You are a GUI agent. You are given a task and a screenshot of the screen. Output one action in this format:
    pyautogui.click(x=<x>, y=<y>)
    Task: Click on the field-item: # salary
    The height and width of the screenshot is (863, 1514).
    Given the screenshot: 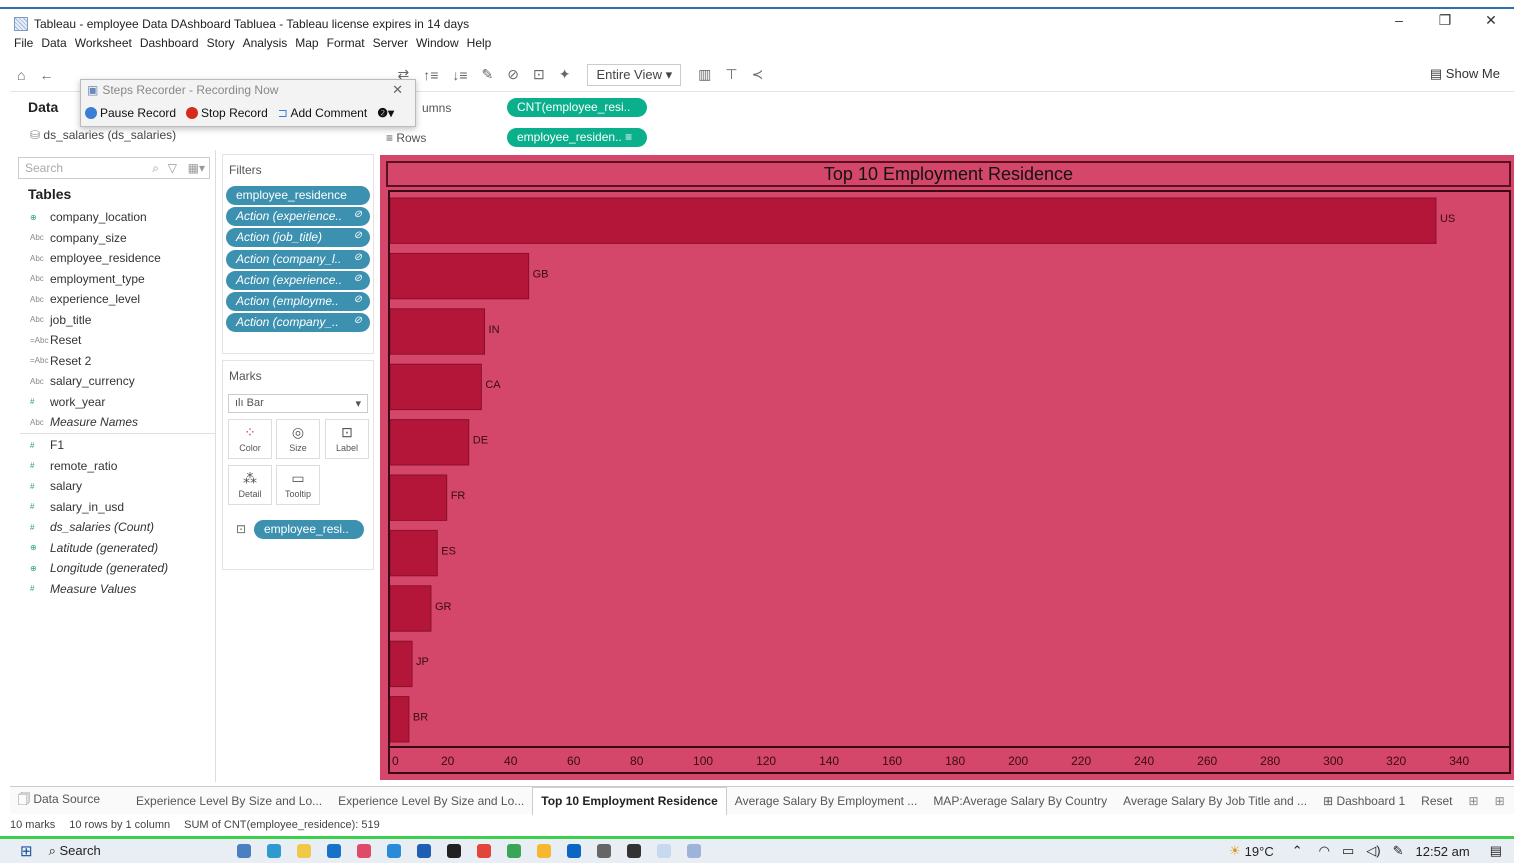 What is the action you would take?
    pyautogui.click(x=56, y=486)
    